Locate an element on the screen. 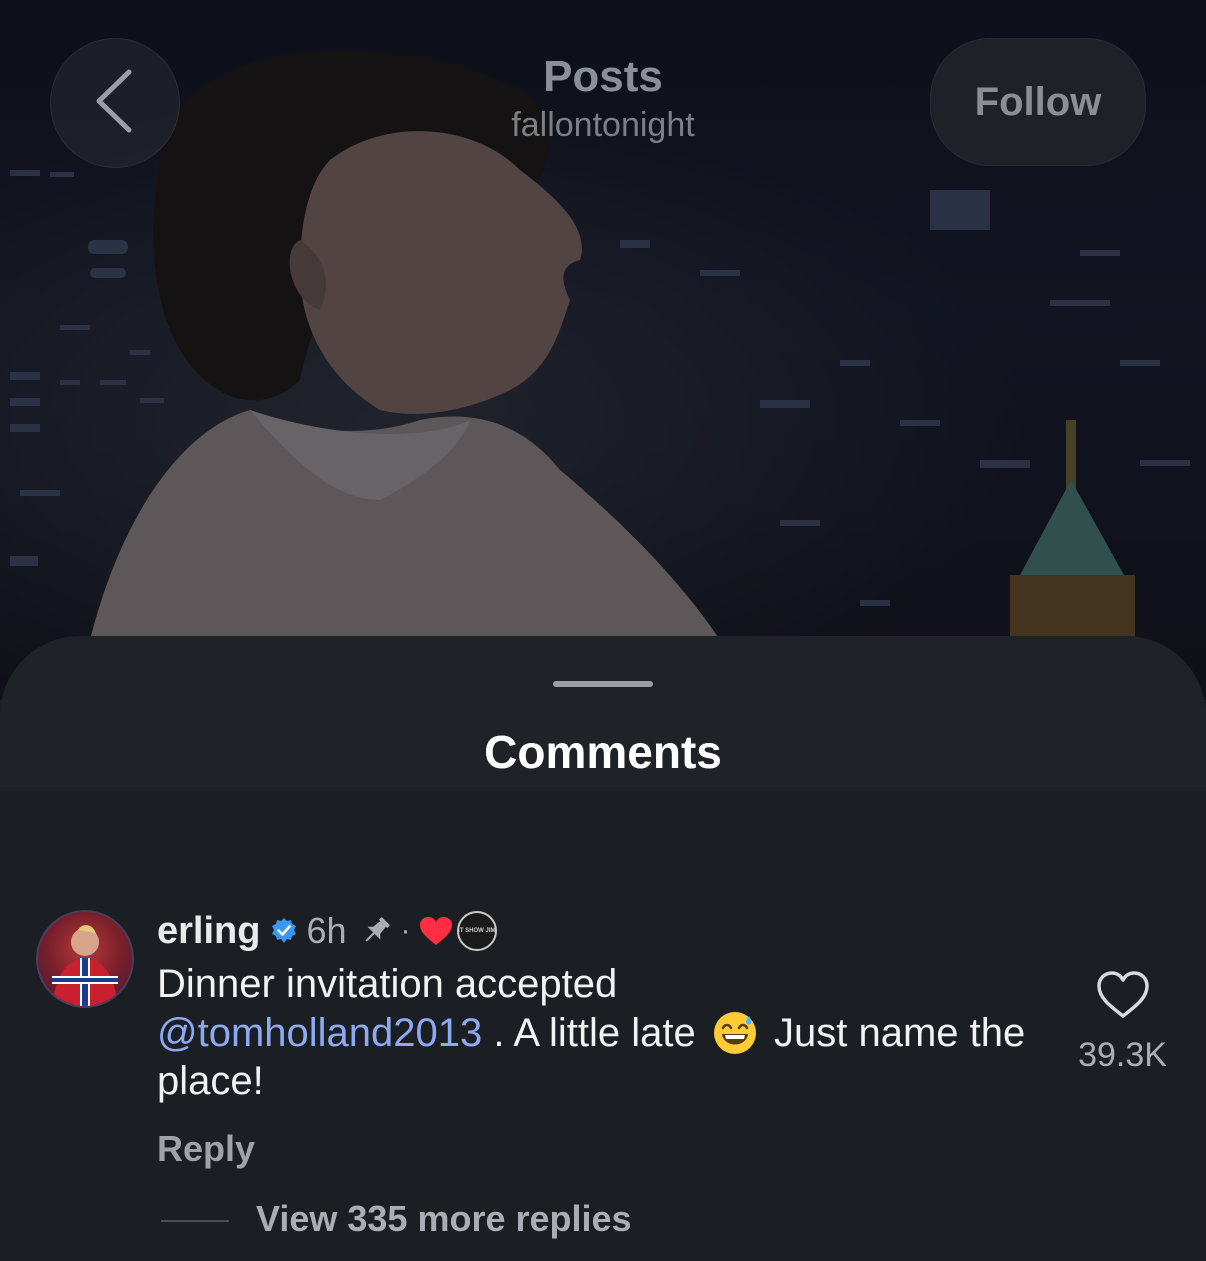 This screenshot has width=1206, height=1261. like-button is located at coordinates (1123, 995).